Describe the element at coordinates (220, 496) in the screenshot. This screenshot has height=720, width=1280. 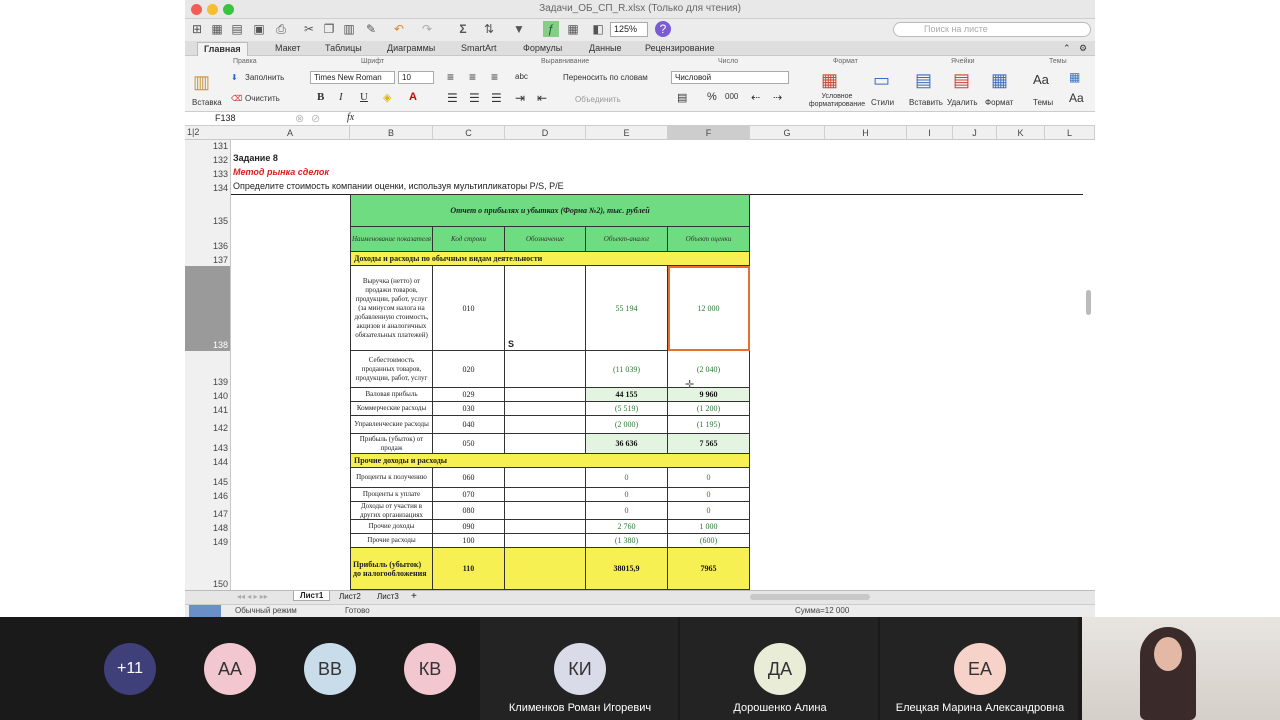
I see `row-header-146: 146` at that location.